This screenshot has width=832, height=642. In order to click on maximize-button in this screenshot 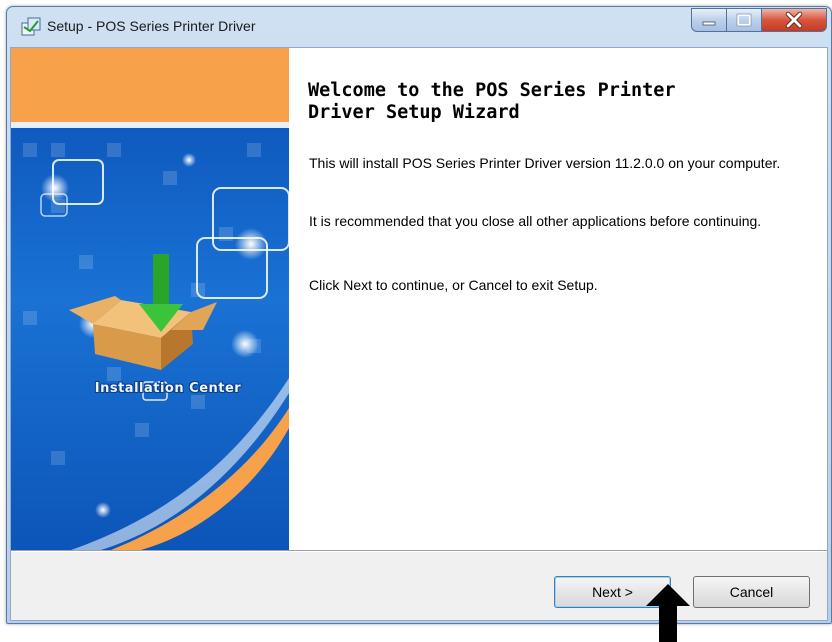, I will do `click(744, 20)`.